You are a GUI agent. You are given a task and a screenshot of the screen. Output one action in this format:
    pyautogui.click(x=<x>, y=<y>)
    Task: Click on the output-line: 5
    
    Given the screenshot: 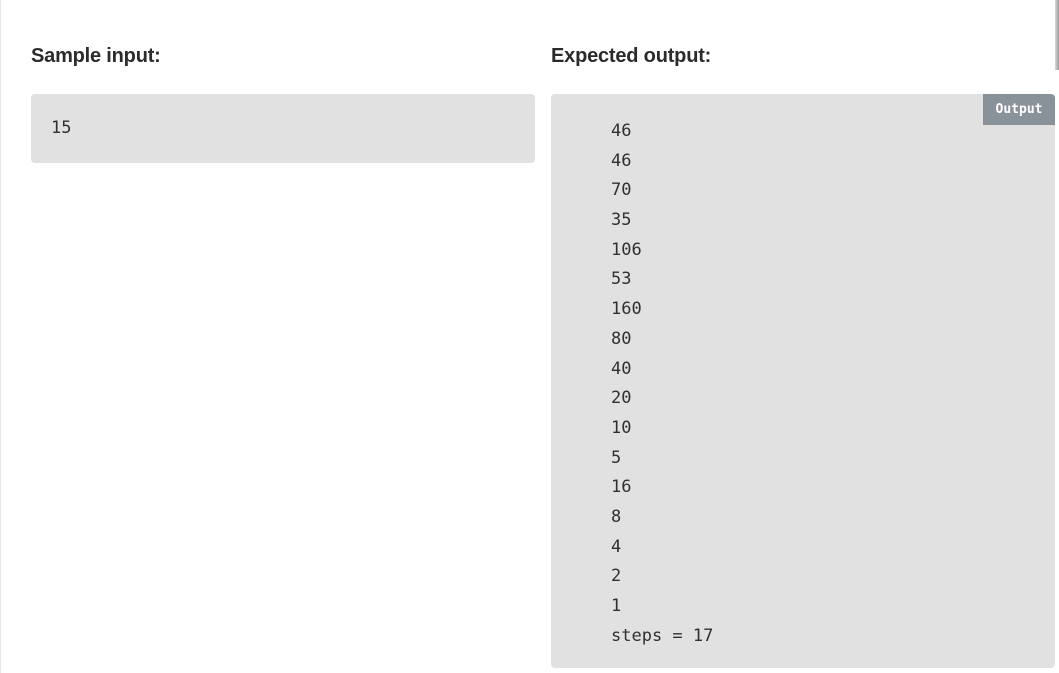 What is the action you would take?
    pyautogui.click(x=616, y=457)
    